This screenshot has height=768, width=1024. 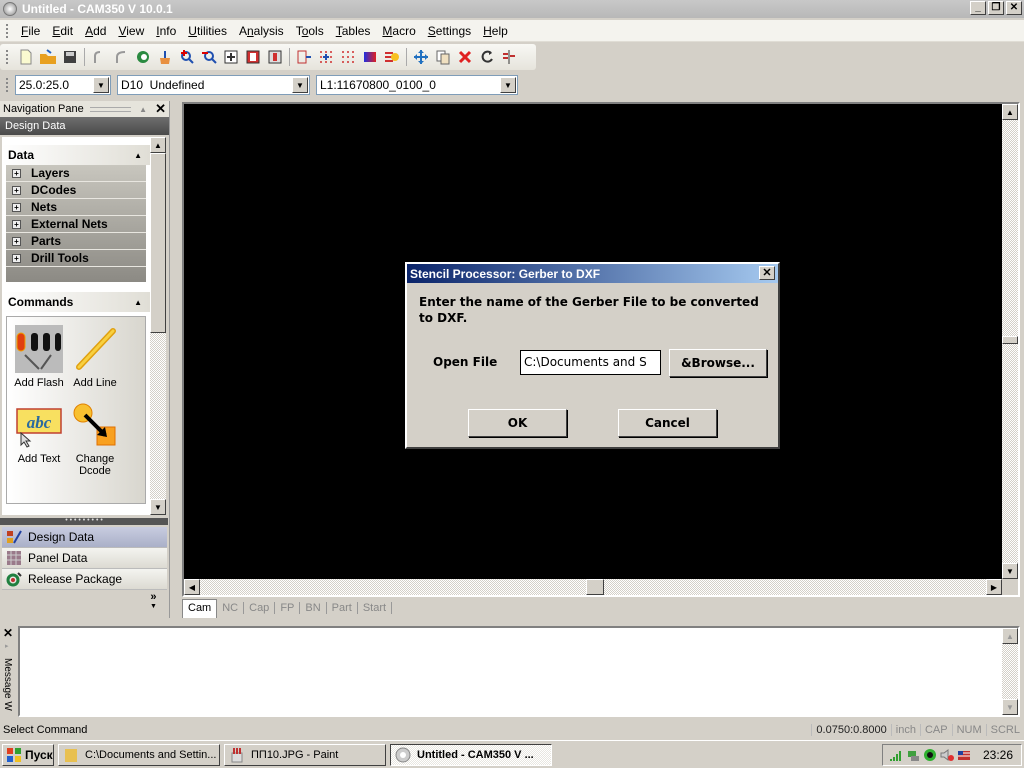 What do you see at coordinates (1014, 8) in the screenshot?
I see `close-button: ✕` at bounding box center [1014, 8].